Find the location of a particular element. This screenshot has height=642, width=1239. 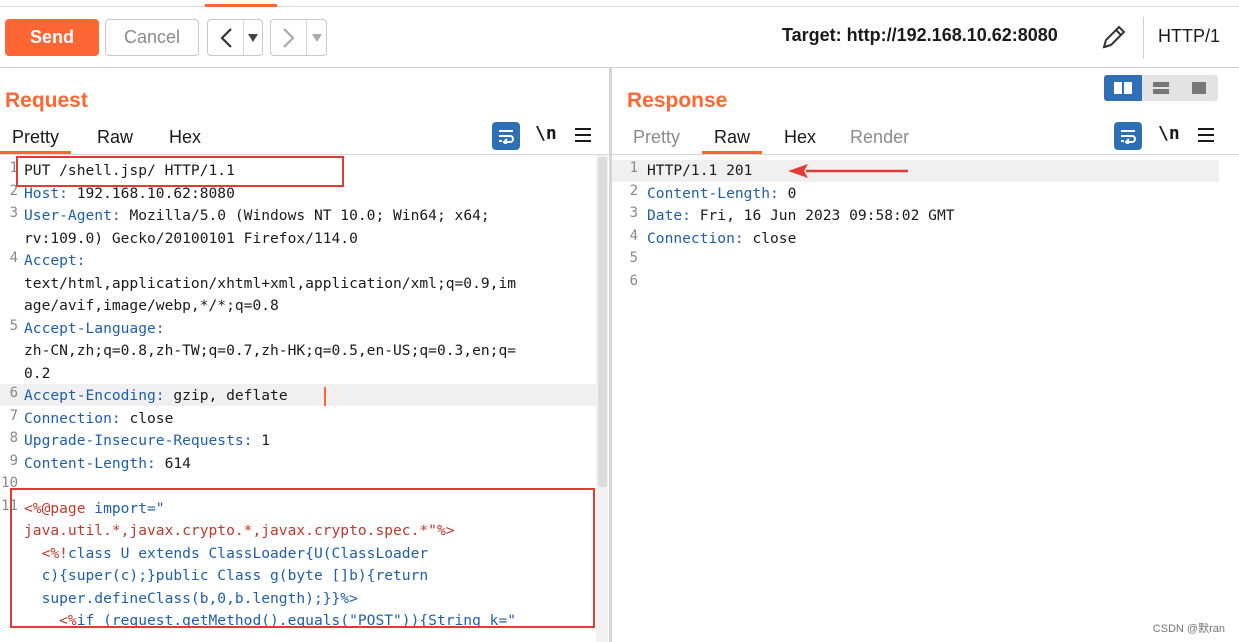

response-menu-icon is located at coordinates (1206, 135).